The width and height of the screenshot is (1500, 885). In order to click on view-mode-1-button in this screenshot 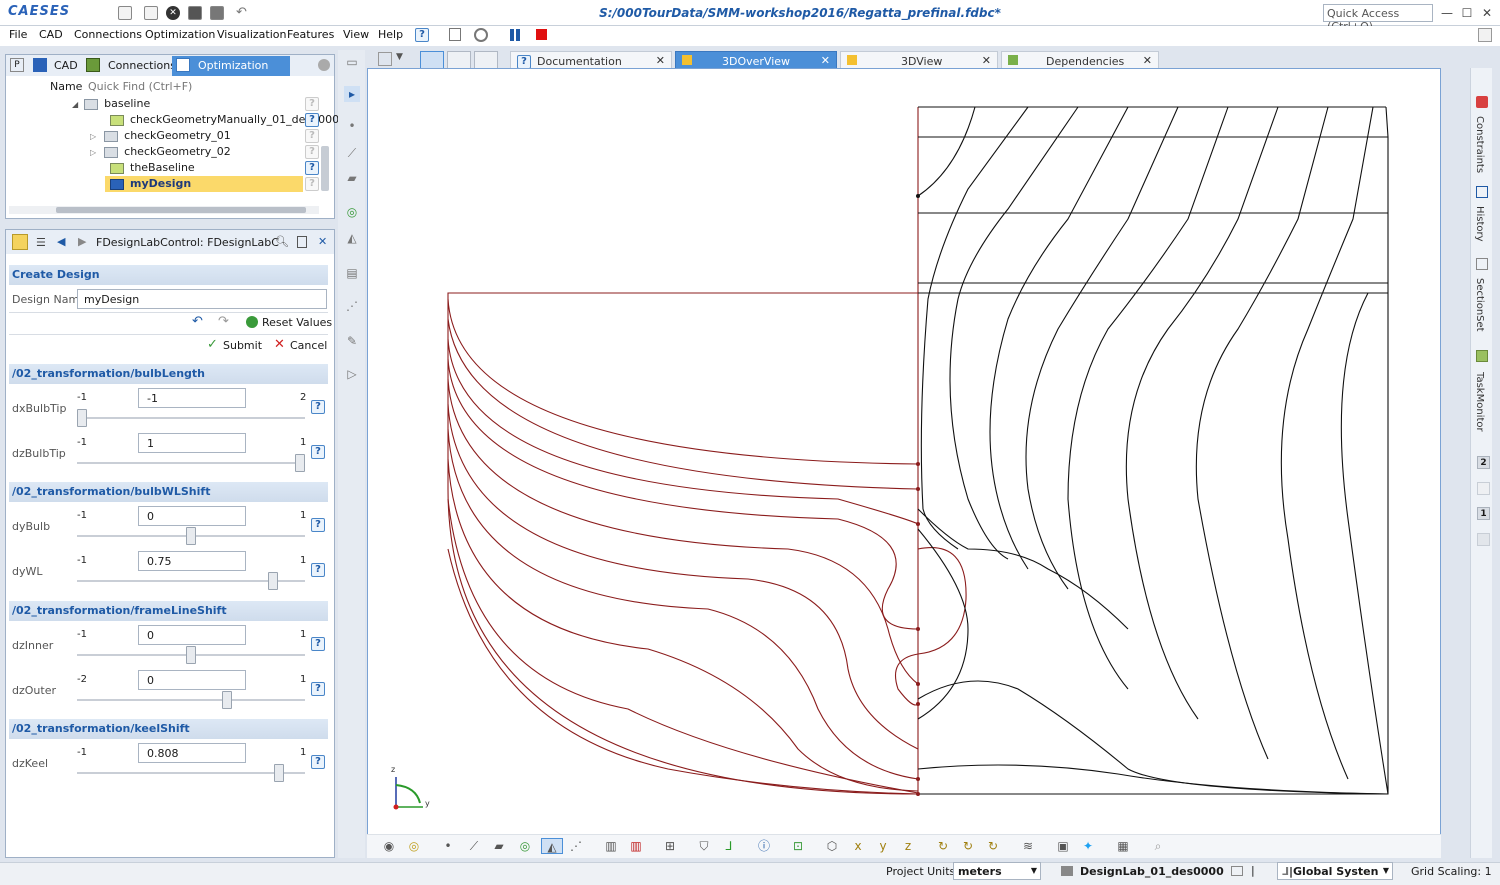, I will do `click(432, 60)`.